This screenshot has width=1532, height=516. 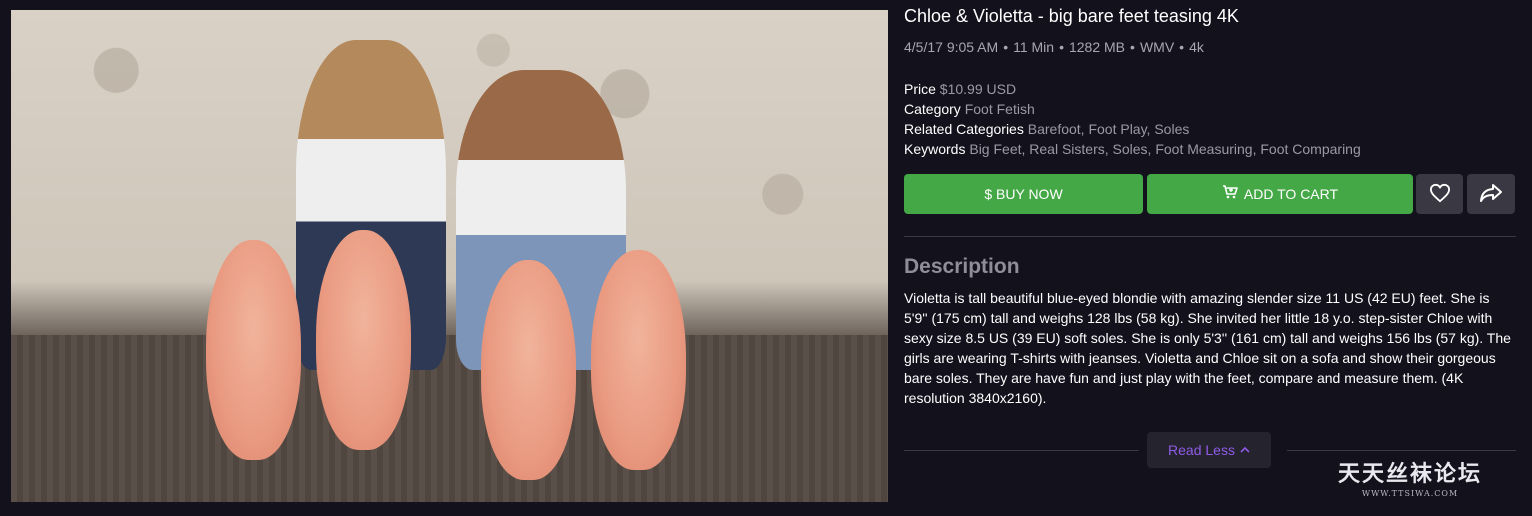 I want to click on buy-now-label: $ BUY NOW, so click(x=1023, y=194).